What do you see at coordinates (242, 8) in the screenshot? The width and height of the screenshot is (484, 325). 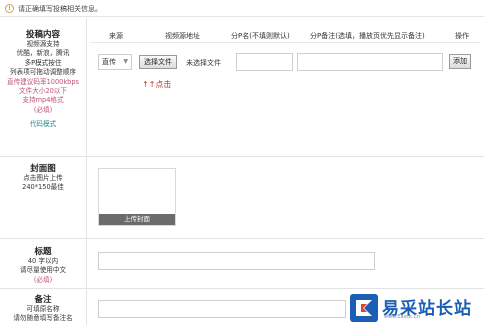 I see `notice-bar: ! 请正确填写投稿相关信息。` at bounding box center [242, 8].